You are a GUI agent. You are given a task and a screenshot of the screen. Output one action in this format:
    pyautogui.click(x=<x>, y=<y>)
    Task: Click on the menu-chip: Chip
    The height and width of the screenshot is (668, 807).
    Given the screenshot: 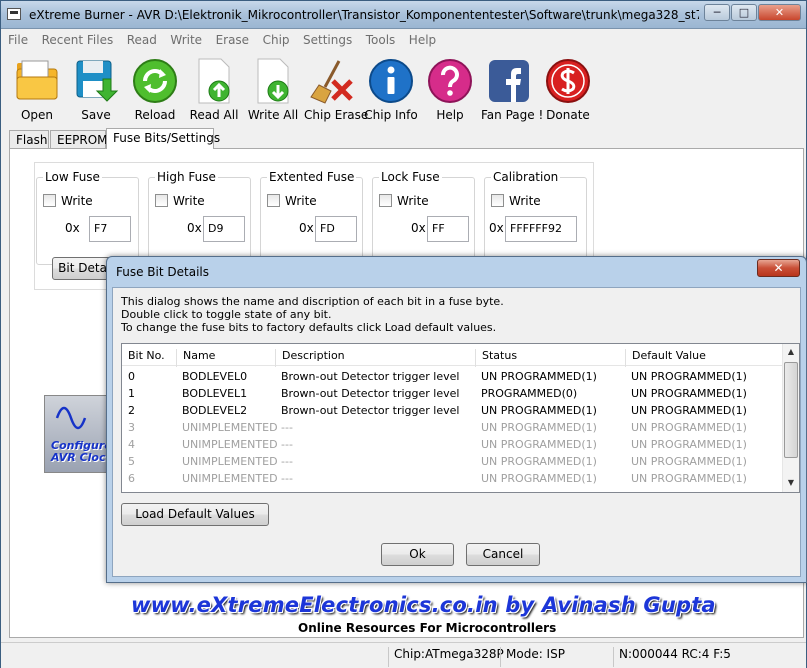 What is the action you would take?
    pyautogui.click(x=276, y=40)
    